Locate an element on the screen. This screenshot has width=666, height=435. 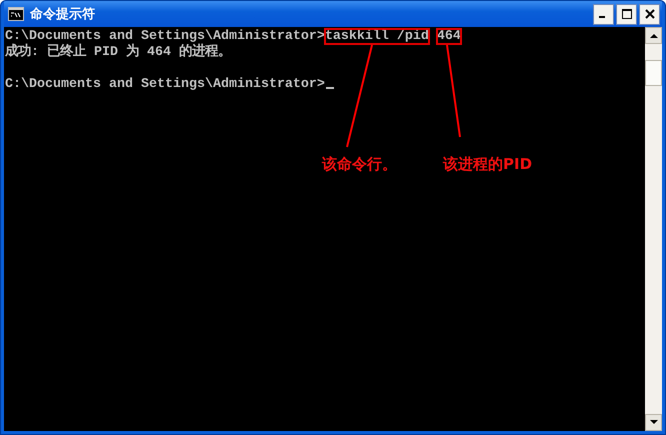
minimize-icon is located at coordinates (601, 17).